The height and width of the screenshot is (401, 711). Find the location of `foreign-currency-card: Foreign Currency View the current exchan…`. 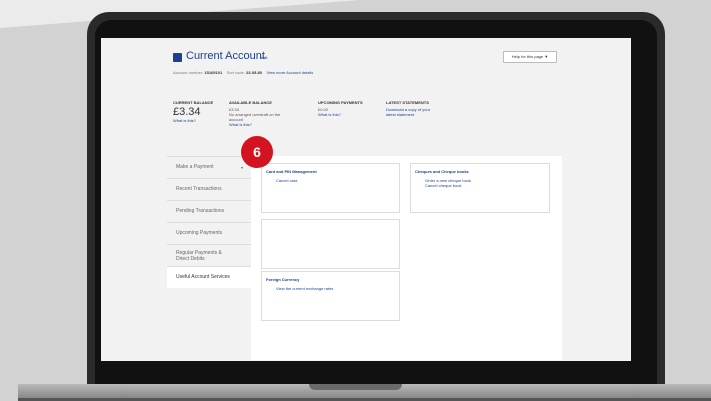

foreign-currency-card: Foreign Currency View the current exchan… is located at coordinates (330, 296).